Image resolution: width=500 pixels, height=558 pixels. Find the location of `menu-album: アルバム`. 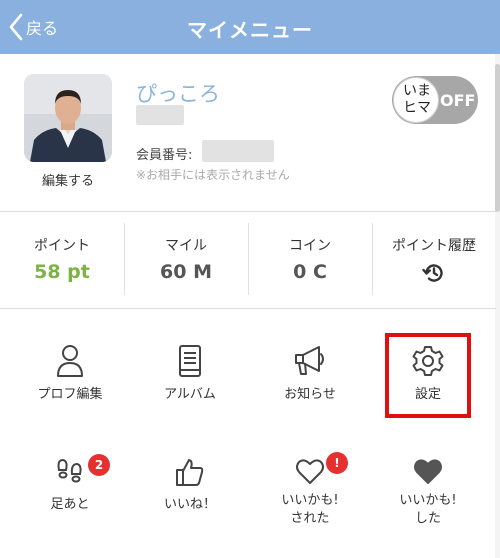

menu-album: アルバム is located at coordinates (190, 374).